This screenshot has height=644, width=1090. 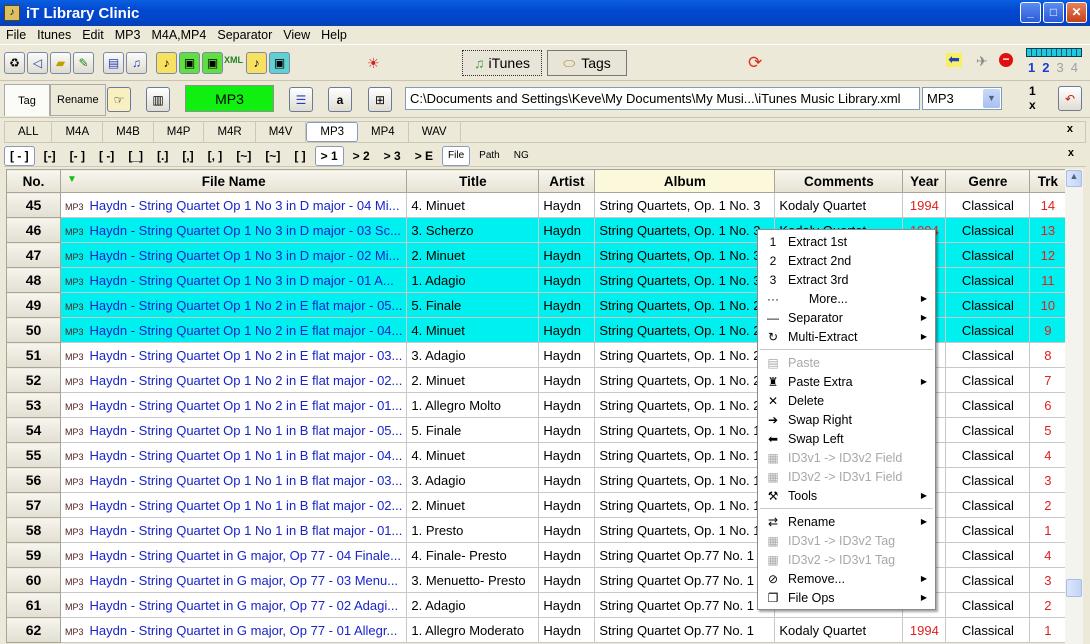 What do you see at coordinates (685, 280) in the screenshot?
I see `album-cell: String Quartets, Op. 1 No. 3` at bounding box center [685, 280].